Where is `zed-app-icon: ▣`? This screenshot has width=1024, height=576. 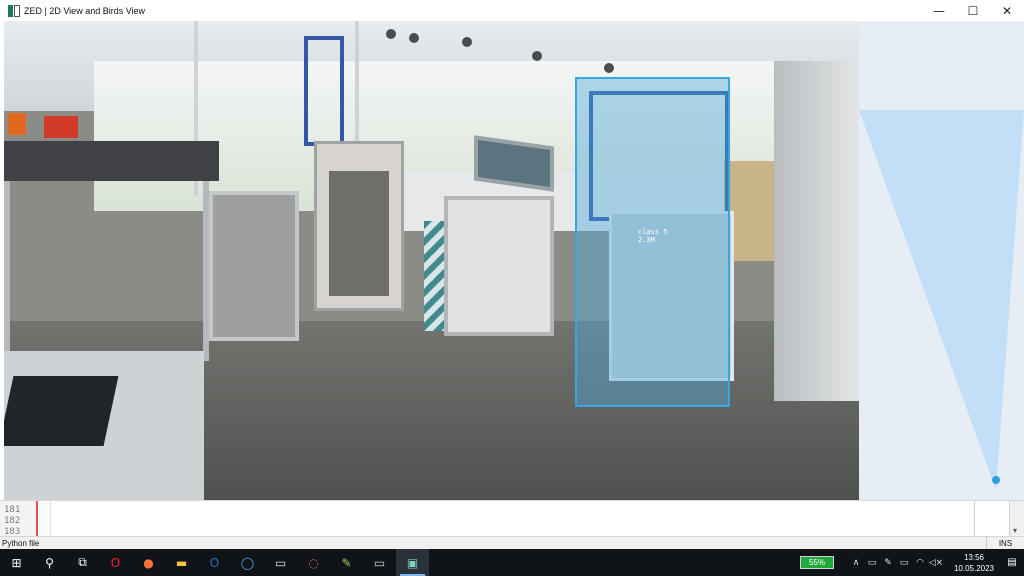 zed-app-icon: ▣ is located at coordinates (412, 562).